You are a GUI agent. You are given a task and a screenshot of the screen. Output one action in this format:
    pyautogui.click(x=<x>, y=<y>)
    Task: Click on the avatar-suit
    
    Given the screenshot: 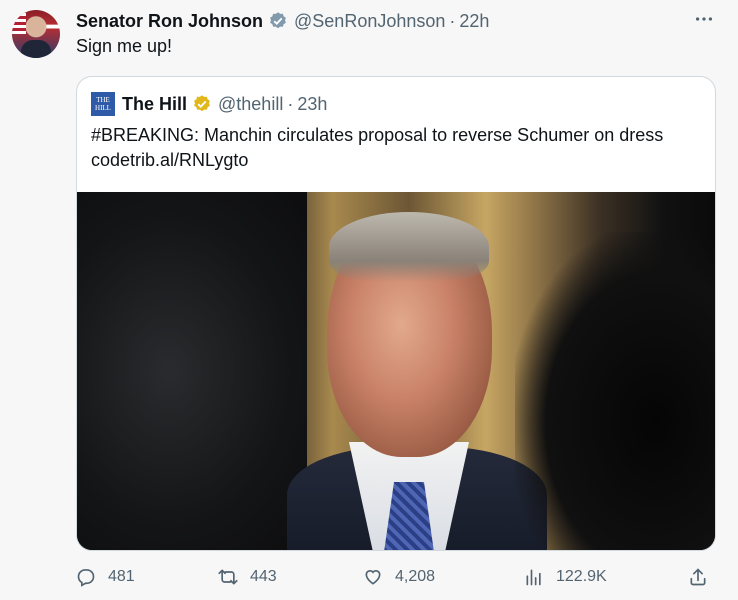 What is the action you would take?
    pyautogui.click(x=36, y=49)
    